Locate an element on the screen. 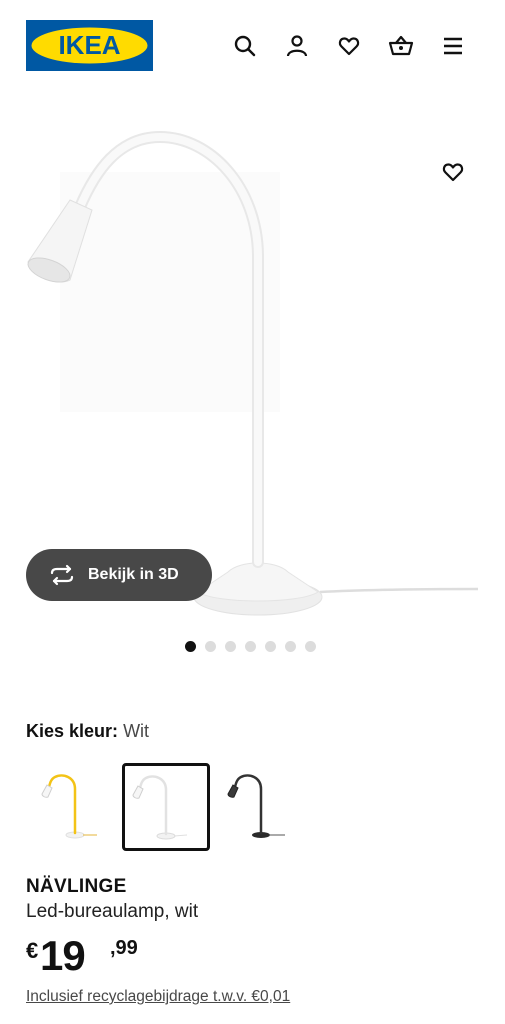 Image resolution: width=505 pixels, height=1024 pixels. basket-icon is located at coordinates (401, 46).